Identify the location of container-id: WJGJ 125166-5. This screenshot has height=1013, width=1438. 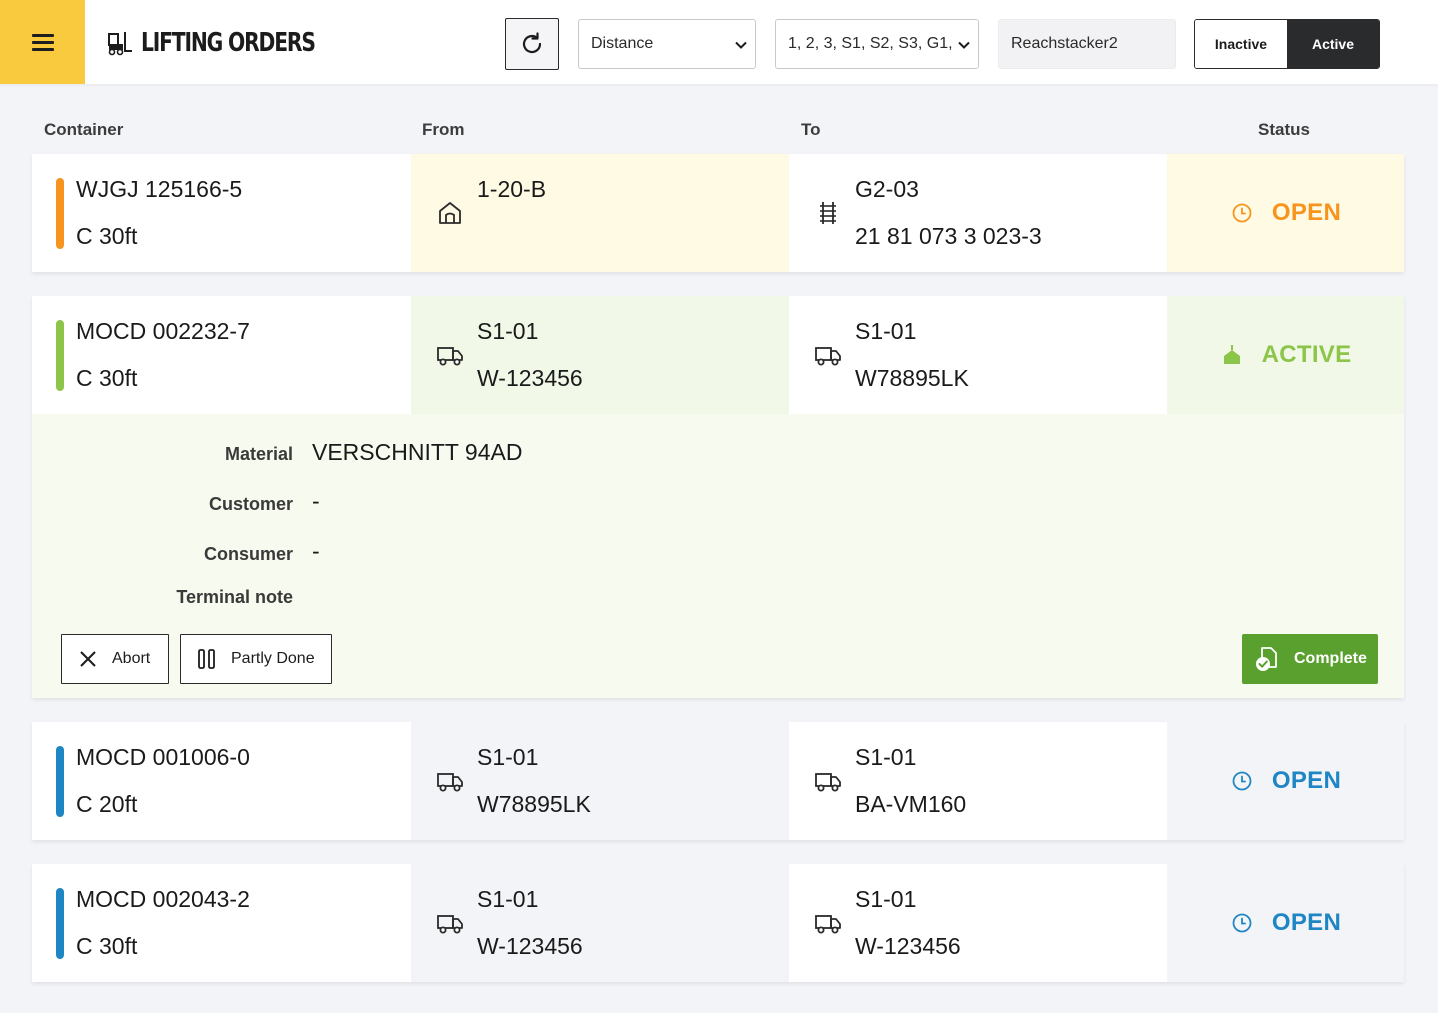
(159, 189).